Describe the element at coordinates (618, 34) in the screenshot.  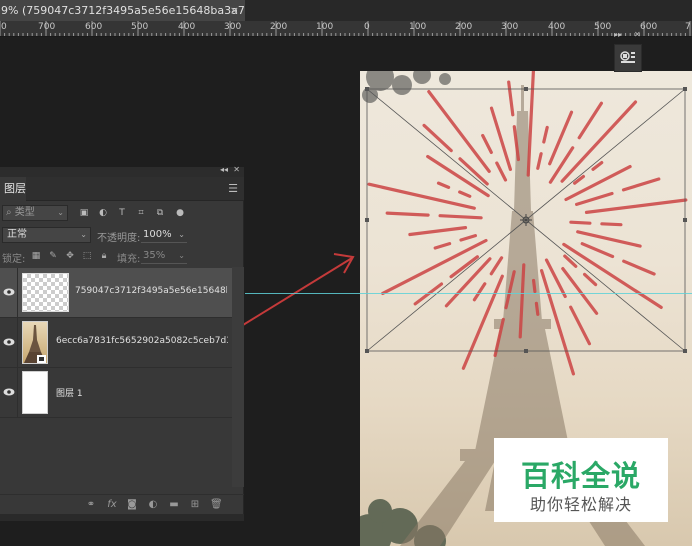
I see `collapse-icon: ▸▸` at that location.